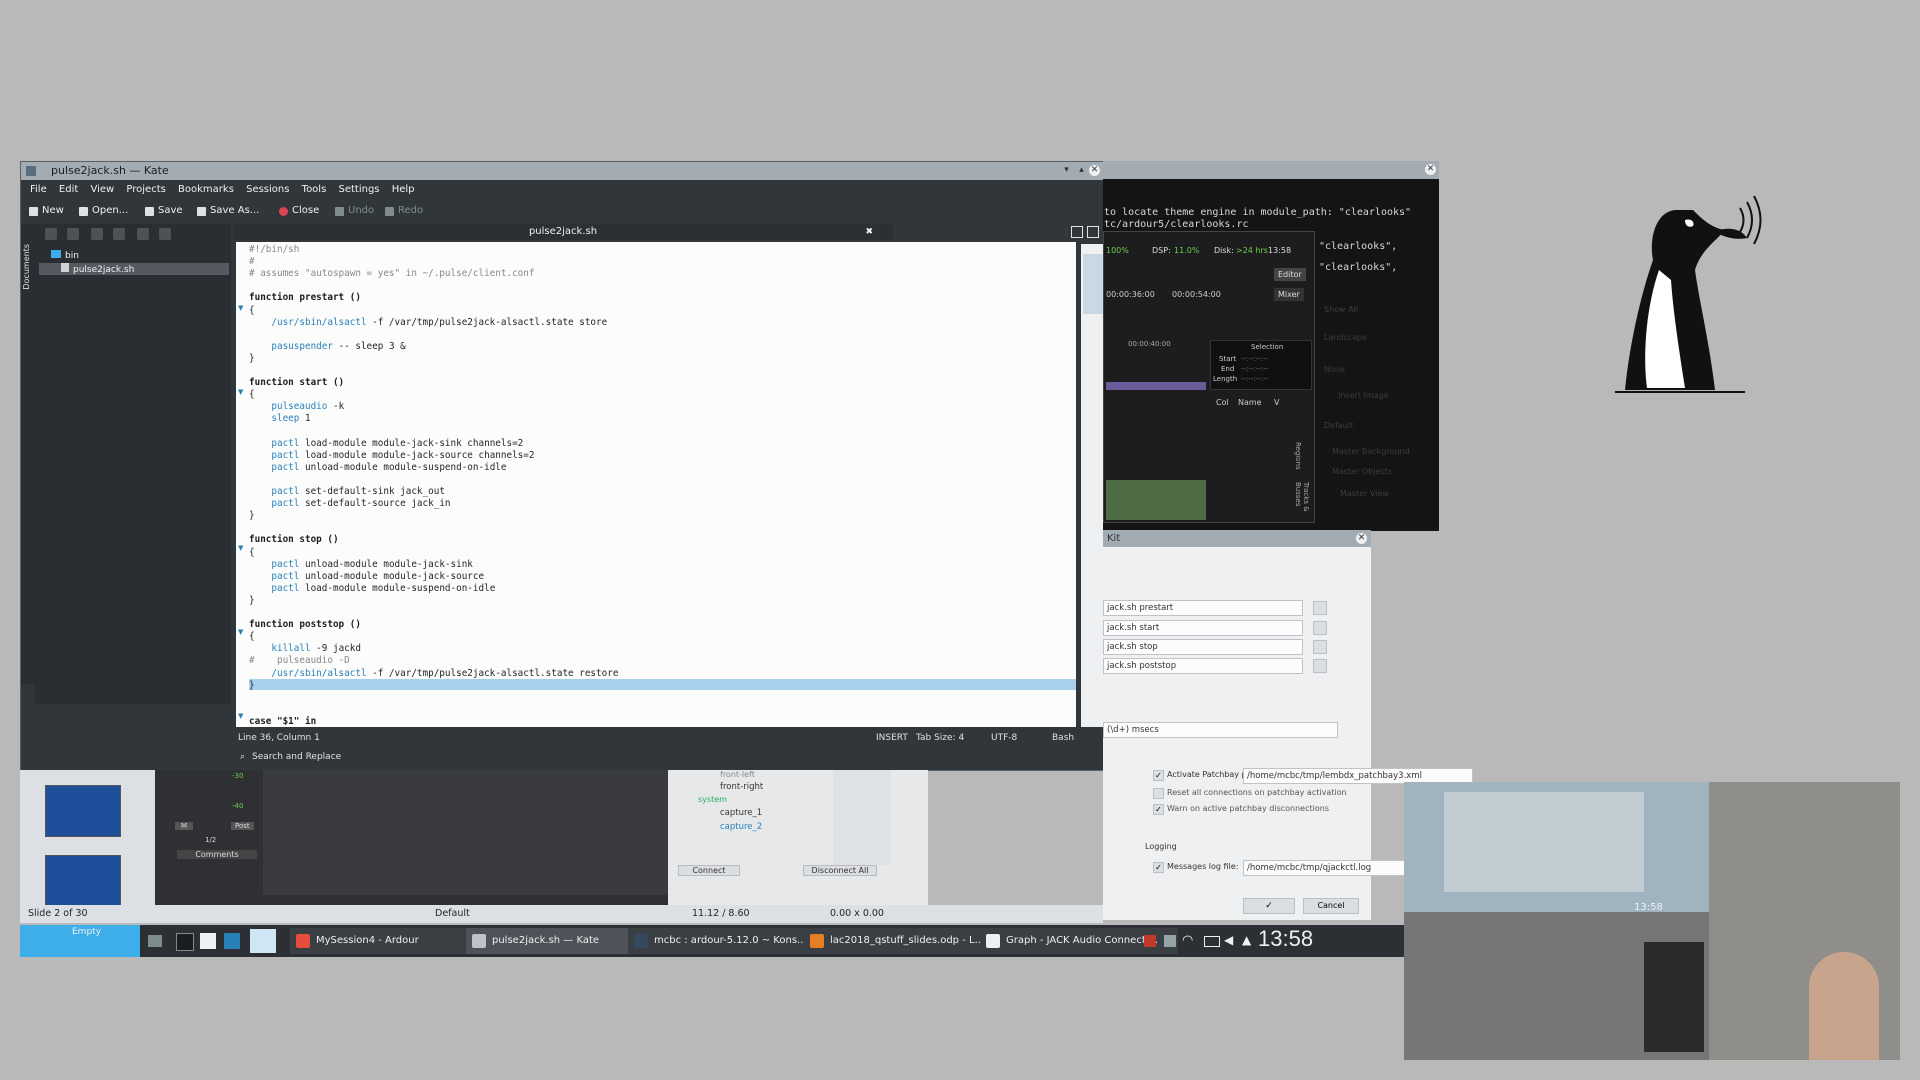  What do you see at coordinates (562, 171) in the screenshot?
I see `kate-title-bar: pulse2jack.sh — Kate ▾ ▴ ✕` at bounding box center [562, 171].